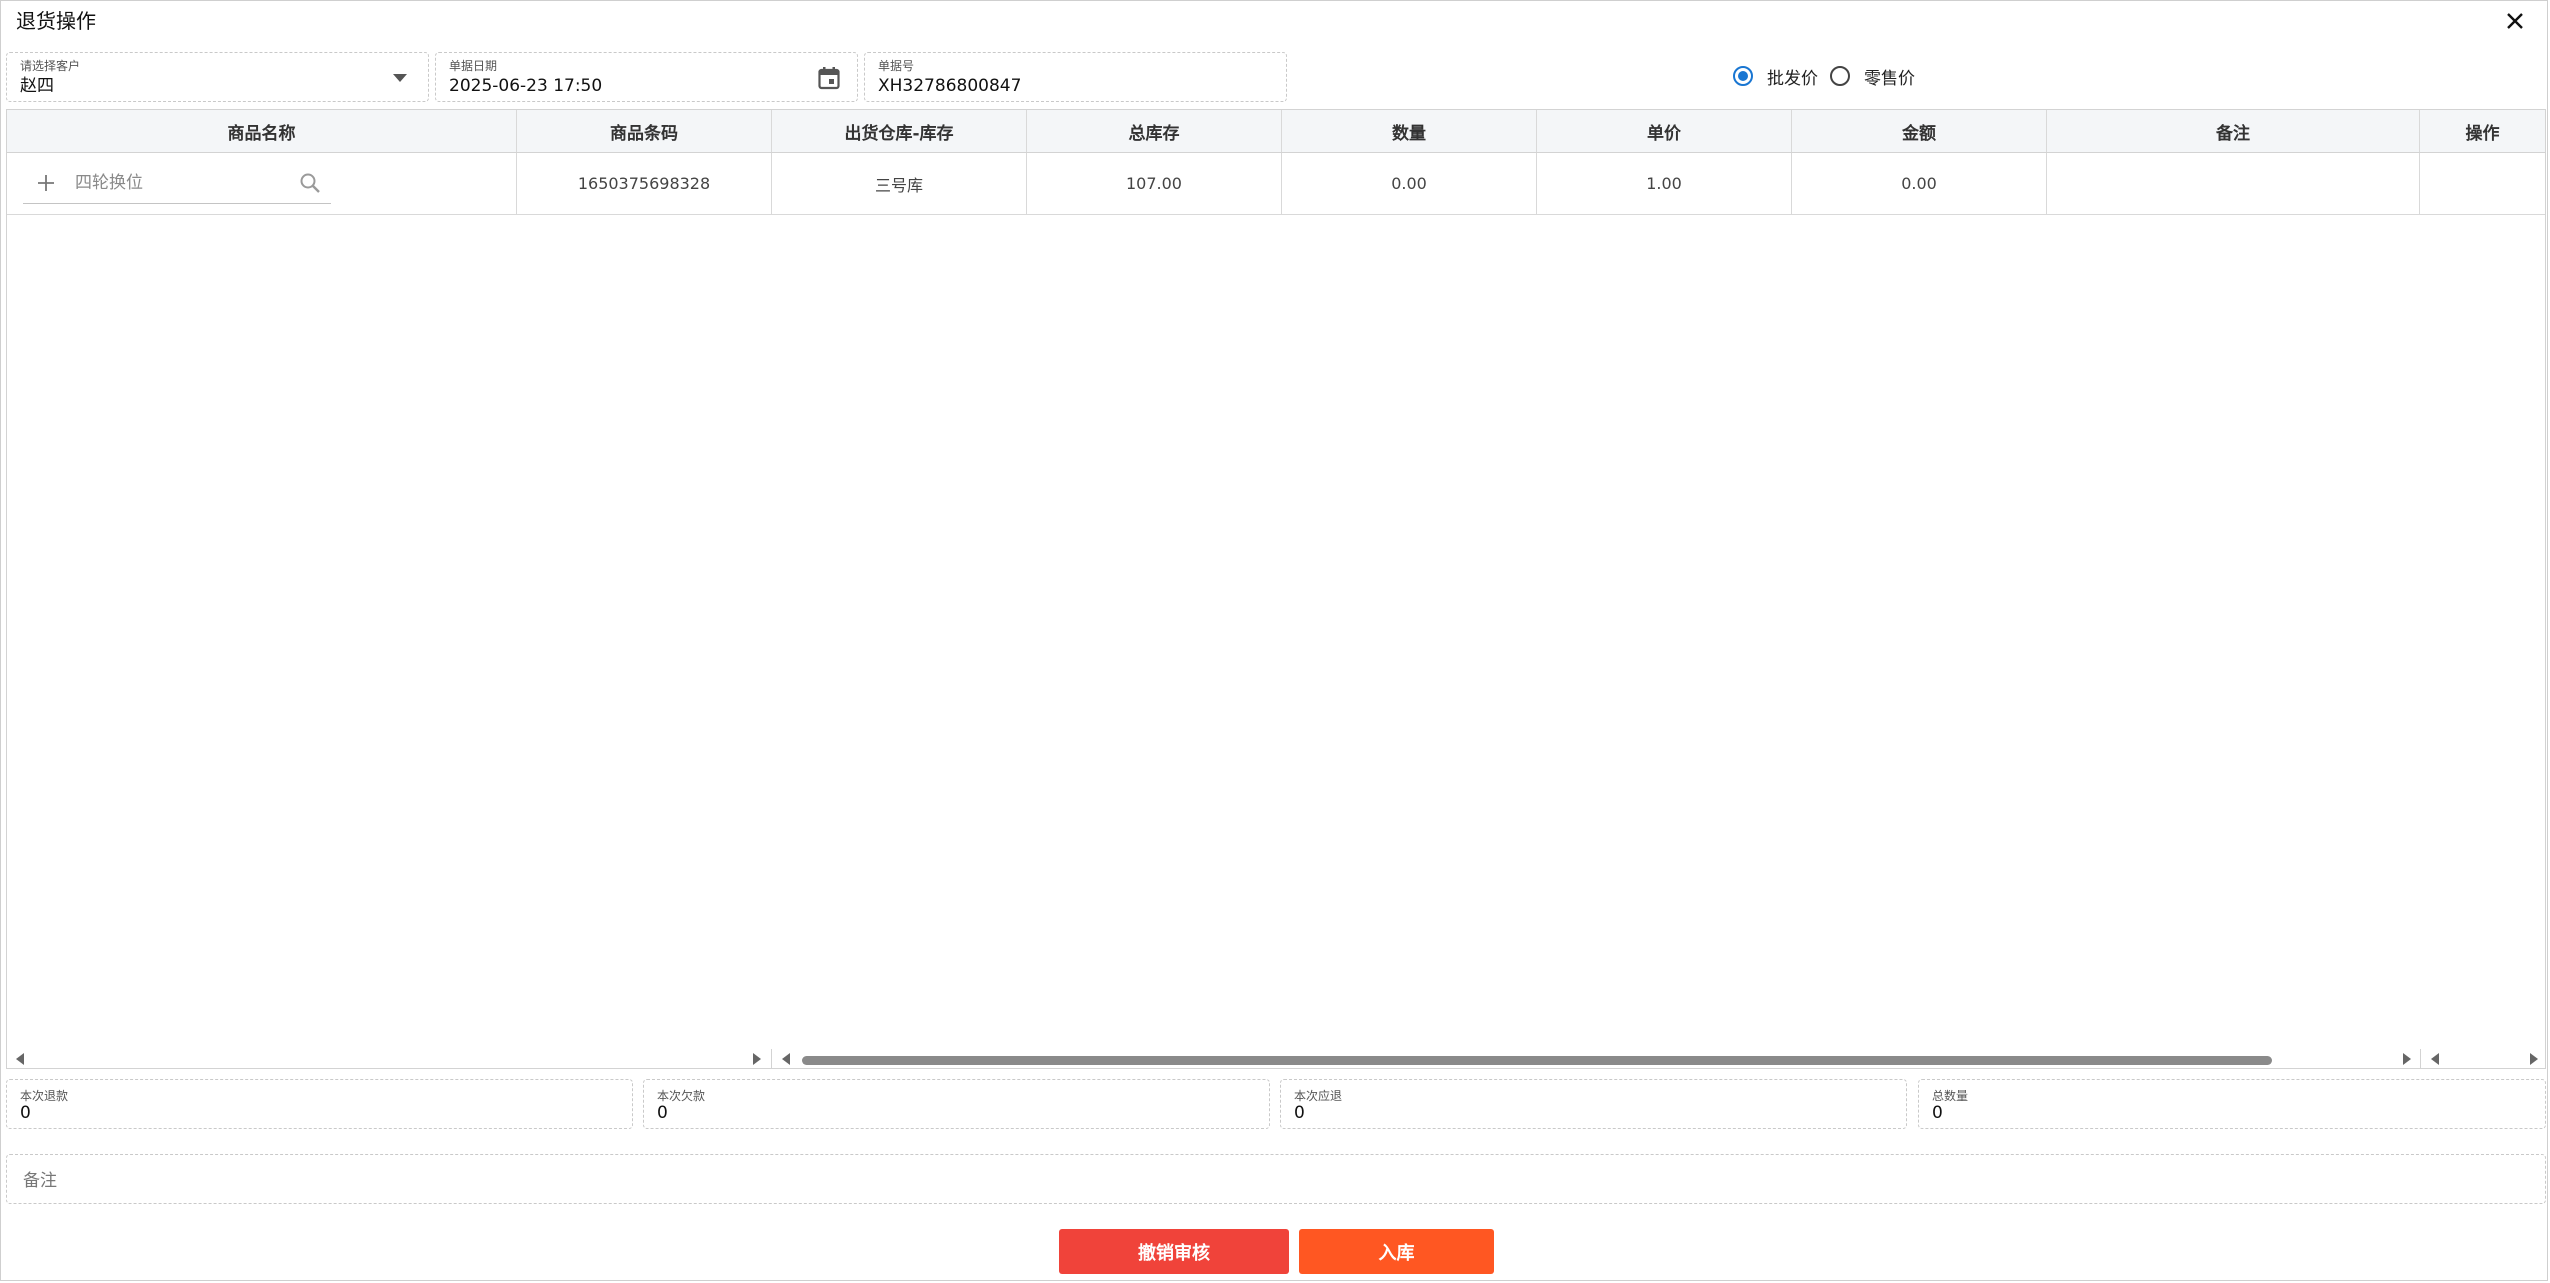  I want to click on date-label: 单据日期, so click(473, 66).